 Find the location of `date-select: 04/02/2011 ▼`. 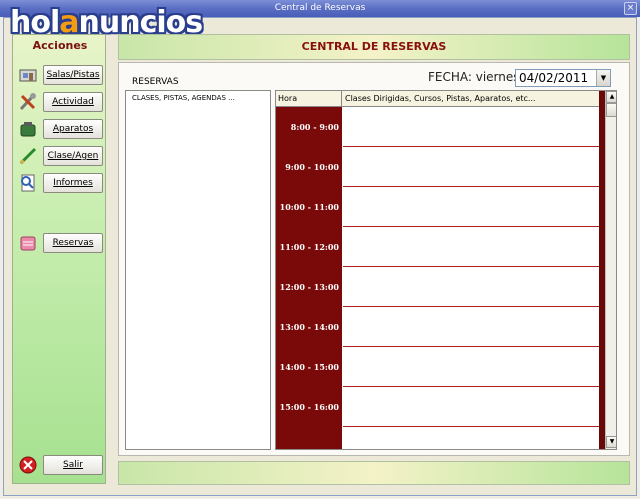

date-select: 04/02/2011 ▼ is located at coordinates (563, 78).